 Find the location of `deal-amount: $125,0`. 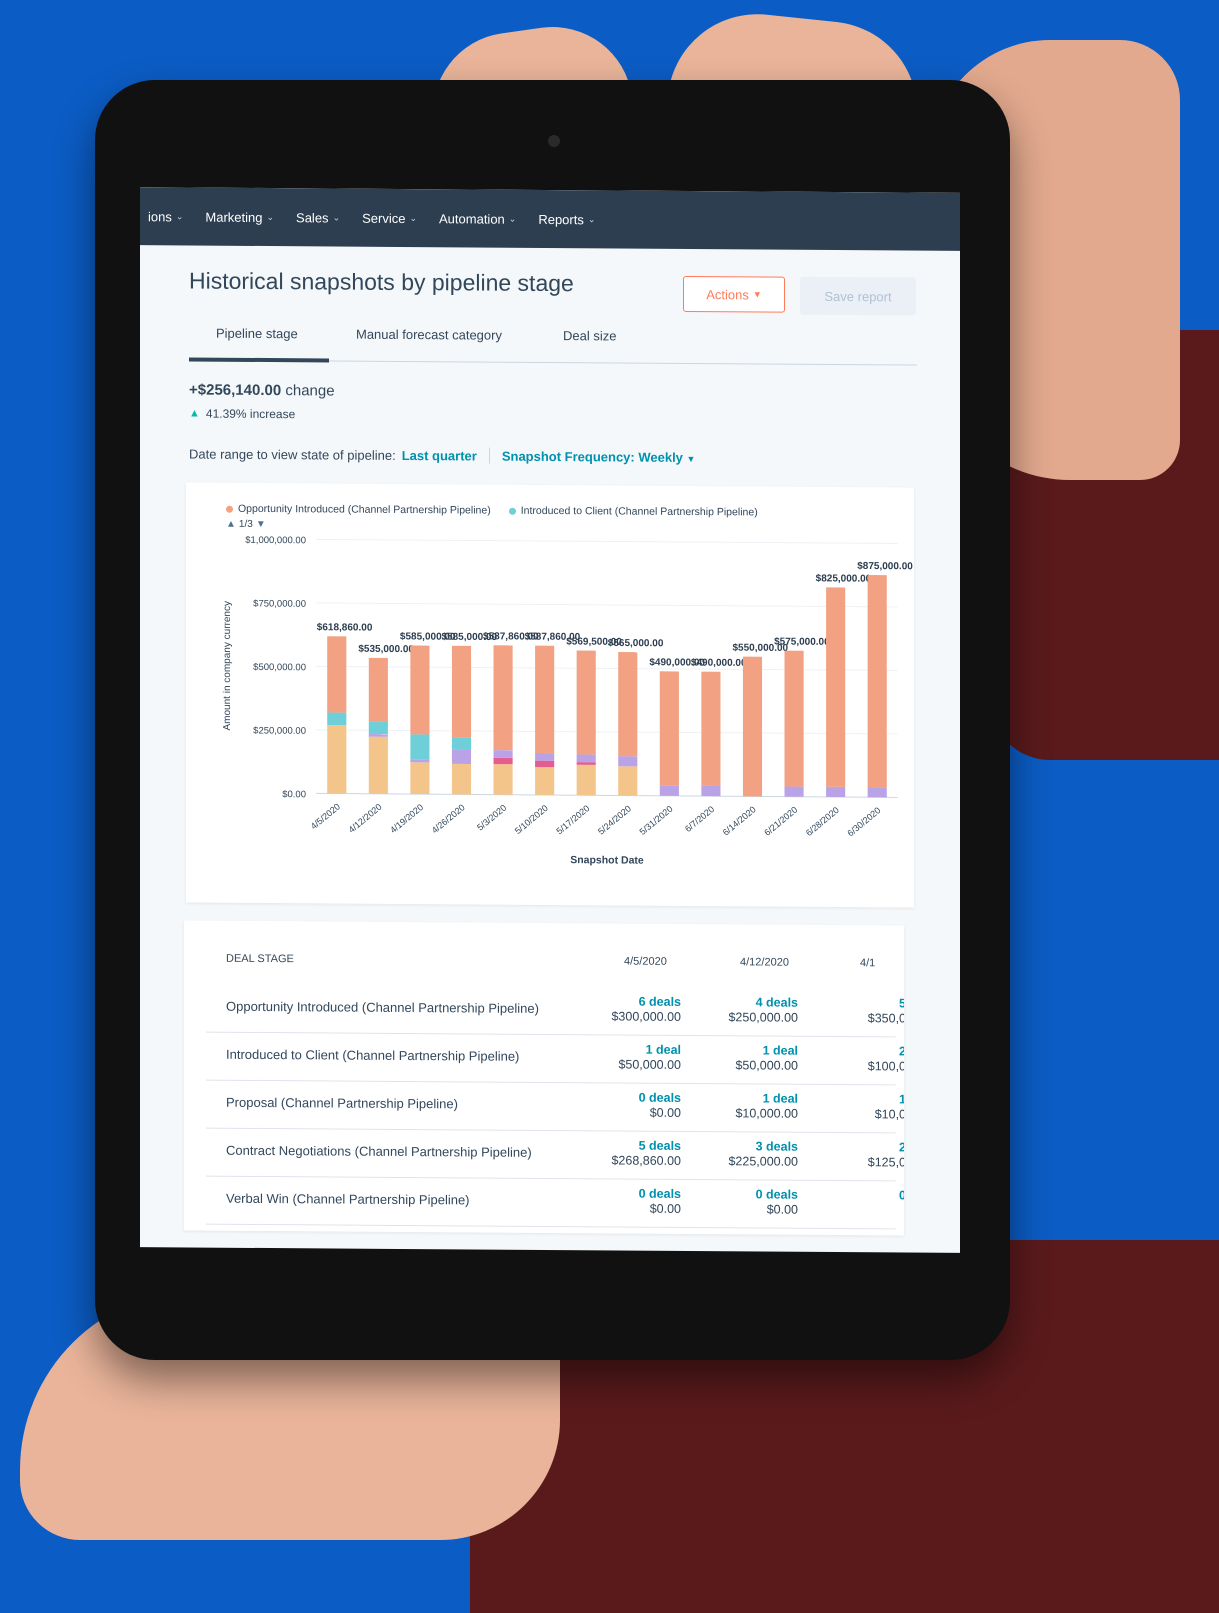

deal-amount: $125,0 is located at coordinates (885, 1162).